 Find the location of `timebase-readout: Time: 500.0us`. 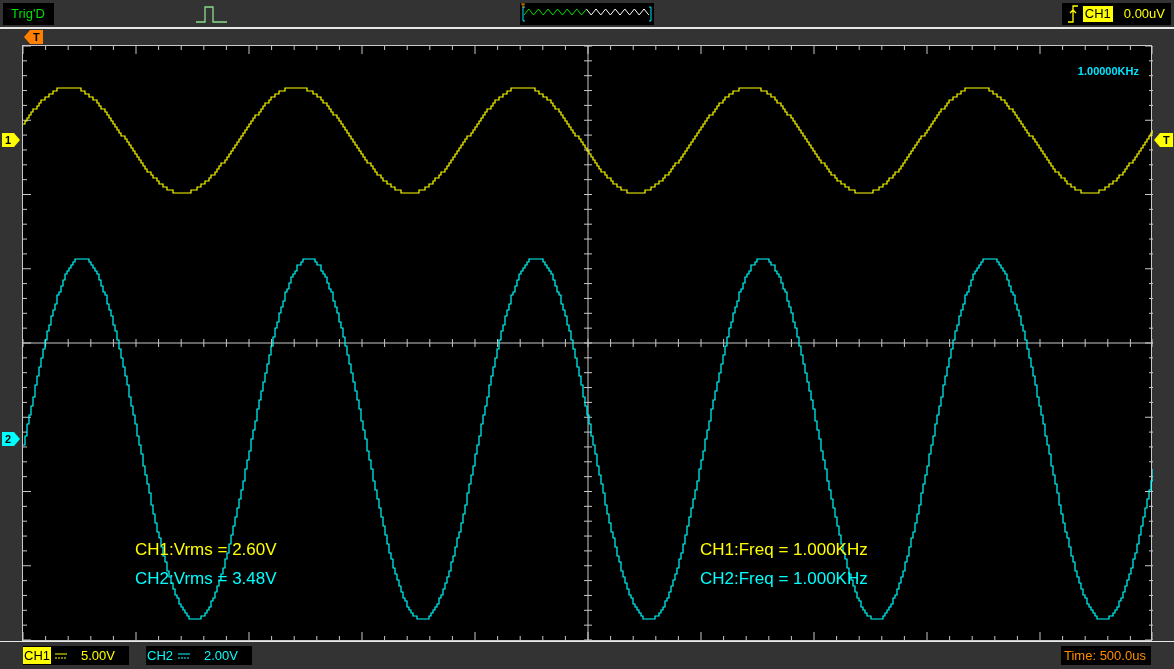

timebase-readout: Time: 500.0us is located at coordinates (1106, 655).